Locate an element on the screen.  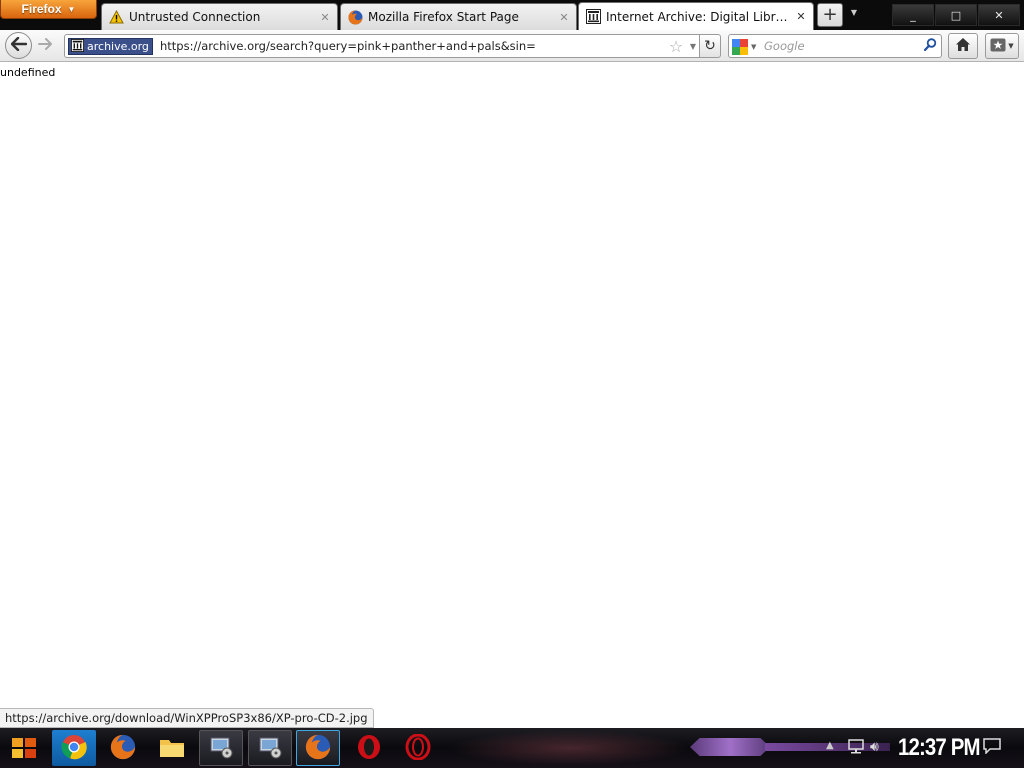
chrome-icon is located at coordinates (74, 748).